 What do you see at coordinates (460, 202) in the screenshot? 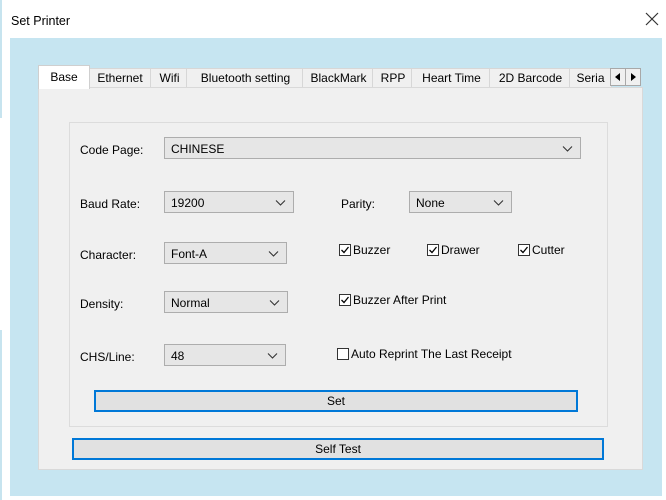
I see `parity-select: None` at bounding box center [460, 202].